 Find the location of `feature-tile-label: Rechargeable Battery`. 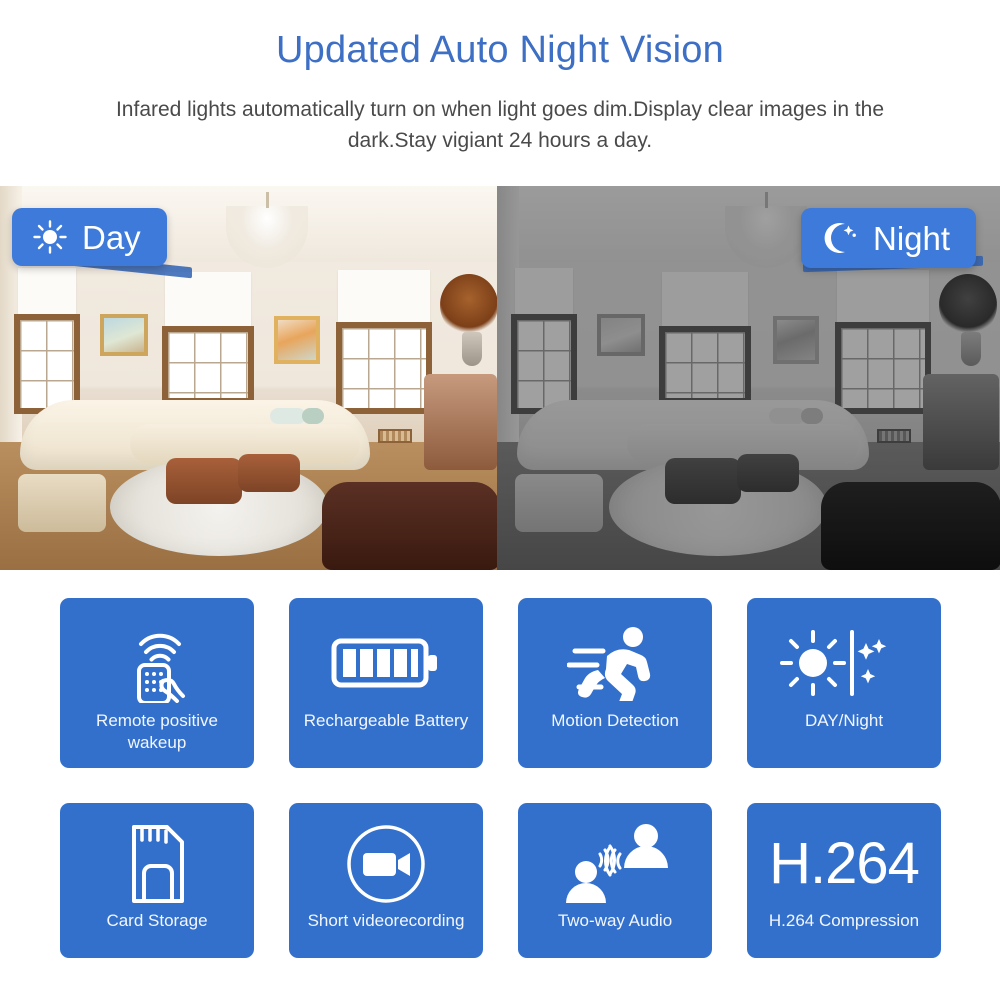

feature-tile-label: Rechargeable Battery is located at coordinates (386, 720).